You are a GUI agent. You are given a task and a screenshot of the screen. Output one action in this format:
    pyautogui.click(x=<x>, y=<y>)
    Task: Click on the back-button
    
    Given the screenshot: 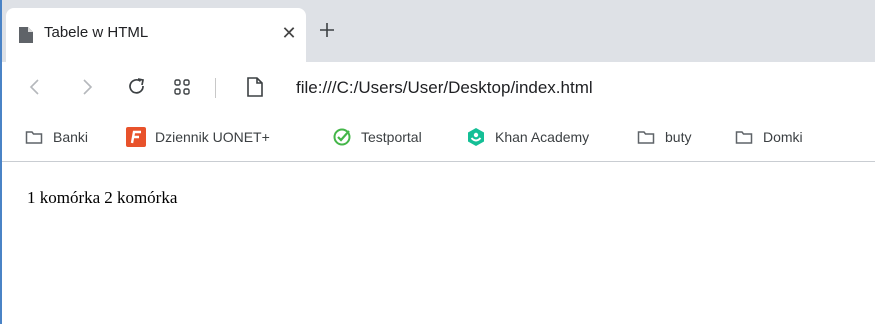 What is the action you would take?
    pyautogui.click(x=35, y=87)
    